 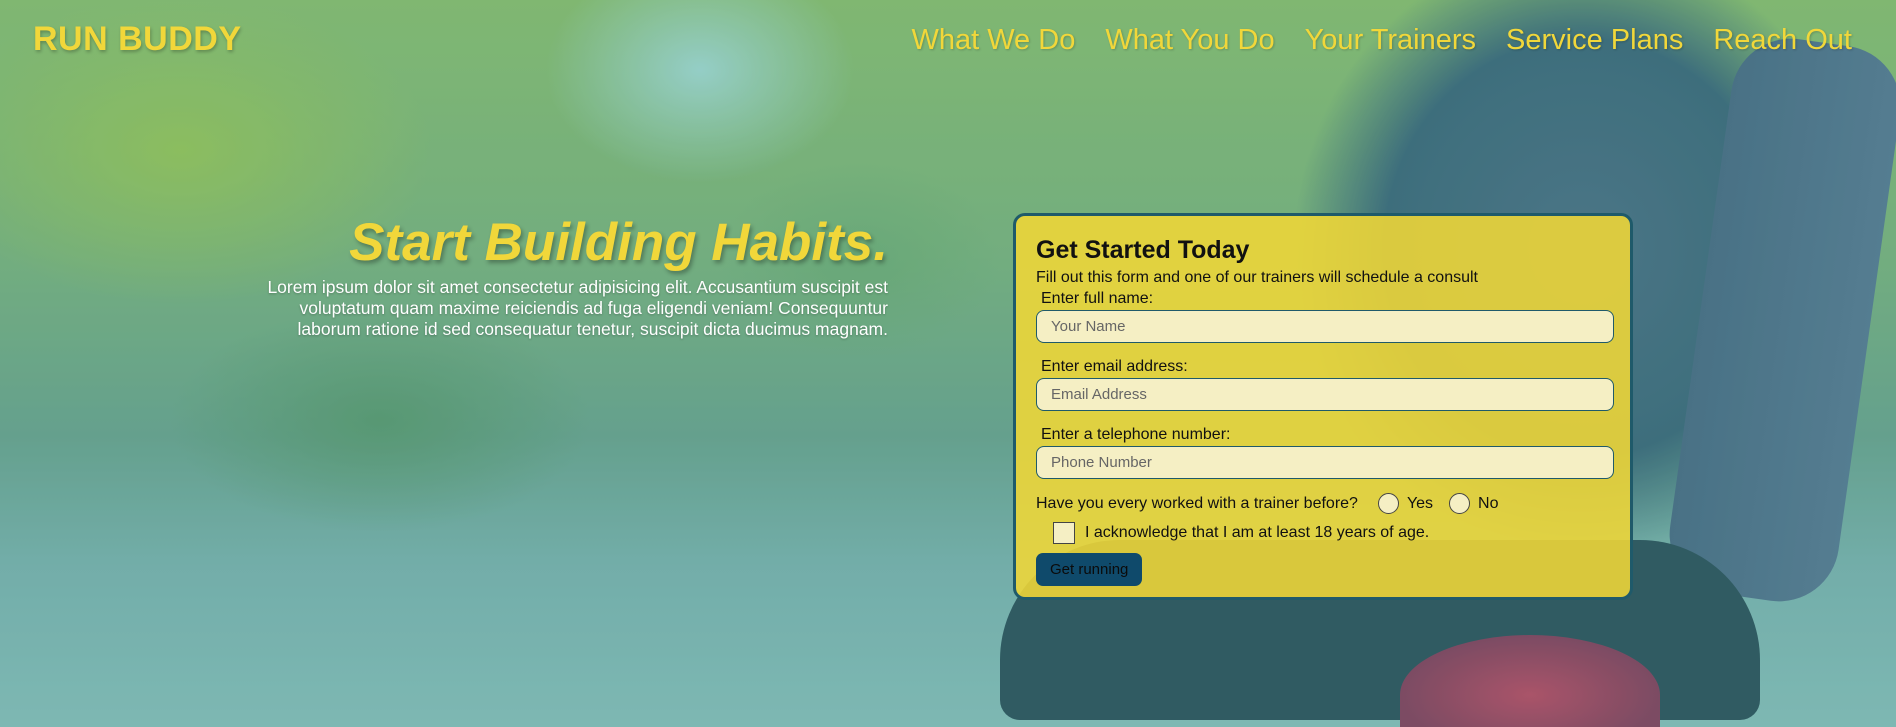 I want to click on get-running-button: Get running, so click(x=1089, y=569).